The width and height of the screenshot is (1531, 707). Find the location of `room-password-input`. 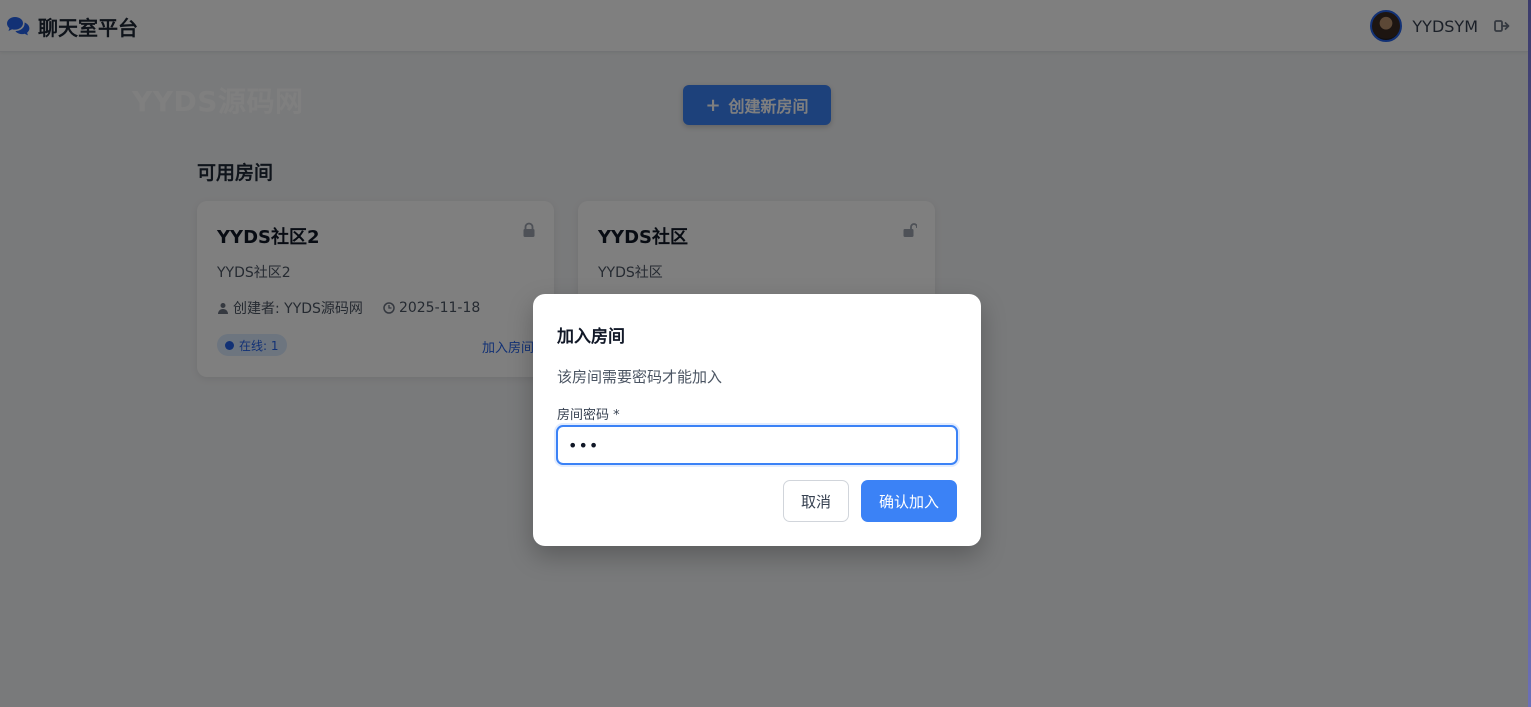

room-password-input is located at coordinates (757, 445).